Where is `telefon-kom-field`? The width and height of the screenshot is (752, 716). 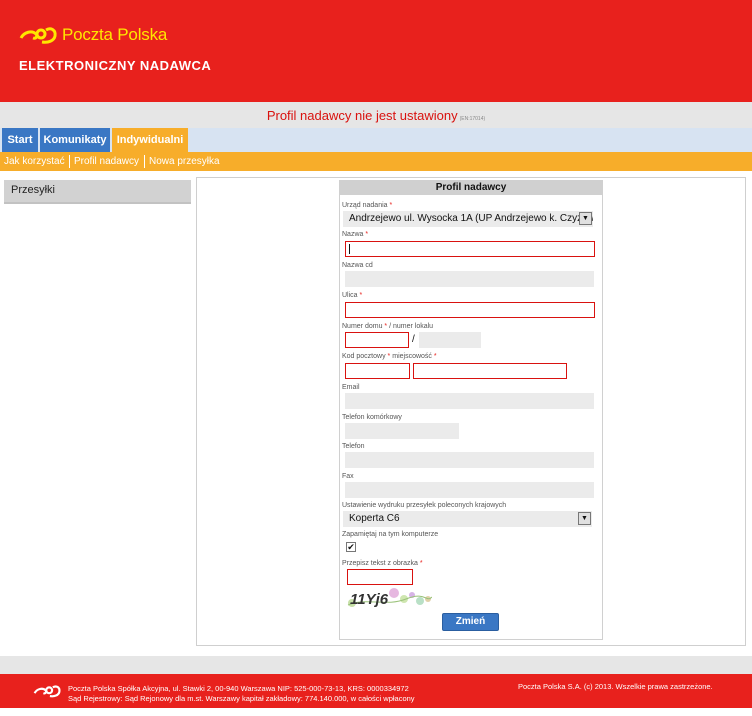
telefon-kom-field is located at coordinates (402, 431).